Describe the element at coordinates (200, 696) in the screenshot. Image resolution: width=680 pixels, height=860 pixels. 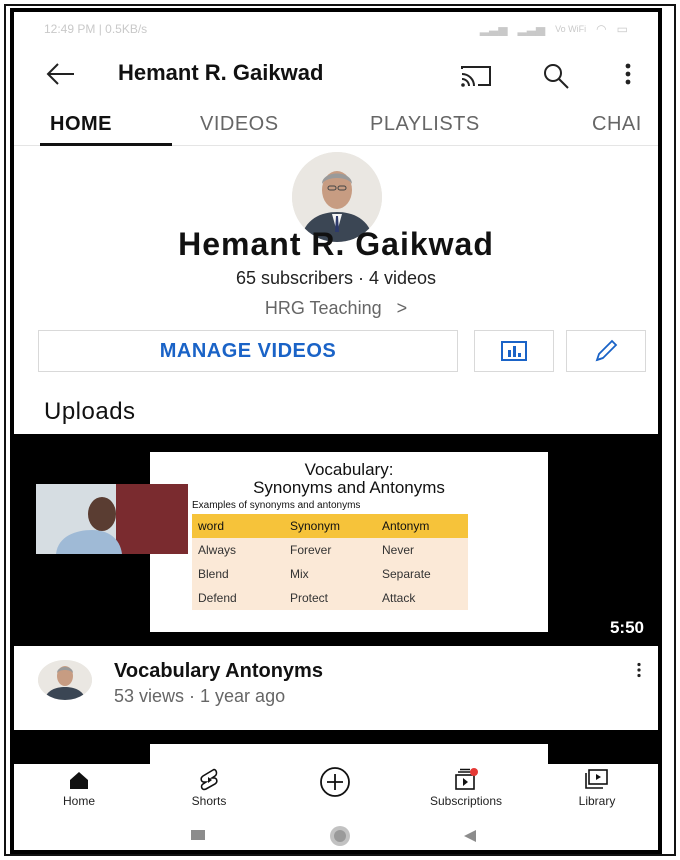
I see `video-meta: 53 views · 1 year ago` at that location.